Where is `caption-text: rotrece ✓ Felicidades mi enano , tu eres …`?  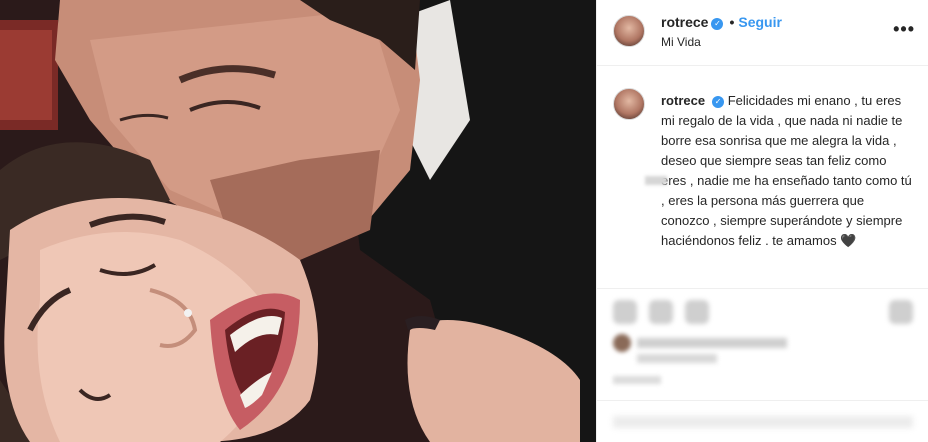 caption-text: rotrece ✓ Felicidades mi enano , tu eres … is located at coordinates (787, 171).